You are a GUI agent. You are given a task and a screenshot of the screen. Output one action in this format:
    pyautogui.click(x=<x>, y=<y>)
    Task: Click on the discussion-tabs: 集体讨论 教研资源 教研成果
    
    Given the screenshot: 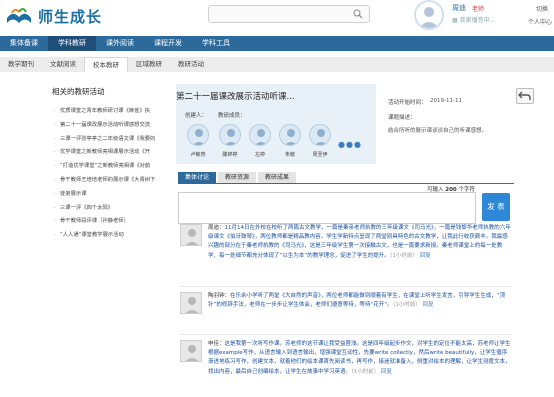 What is the action you would take?
    pyautogui.click(x=238, y=177)
    